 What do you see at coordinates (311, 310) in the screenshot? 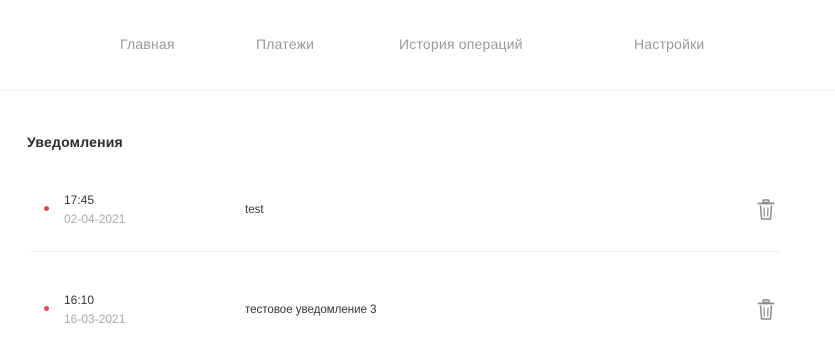
I see `notification-message: тестовое уведомление 3` at bounding box center [311, 310].